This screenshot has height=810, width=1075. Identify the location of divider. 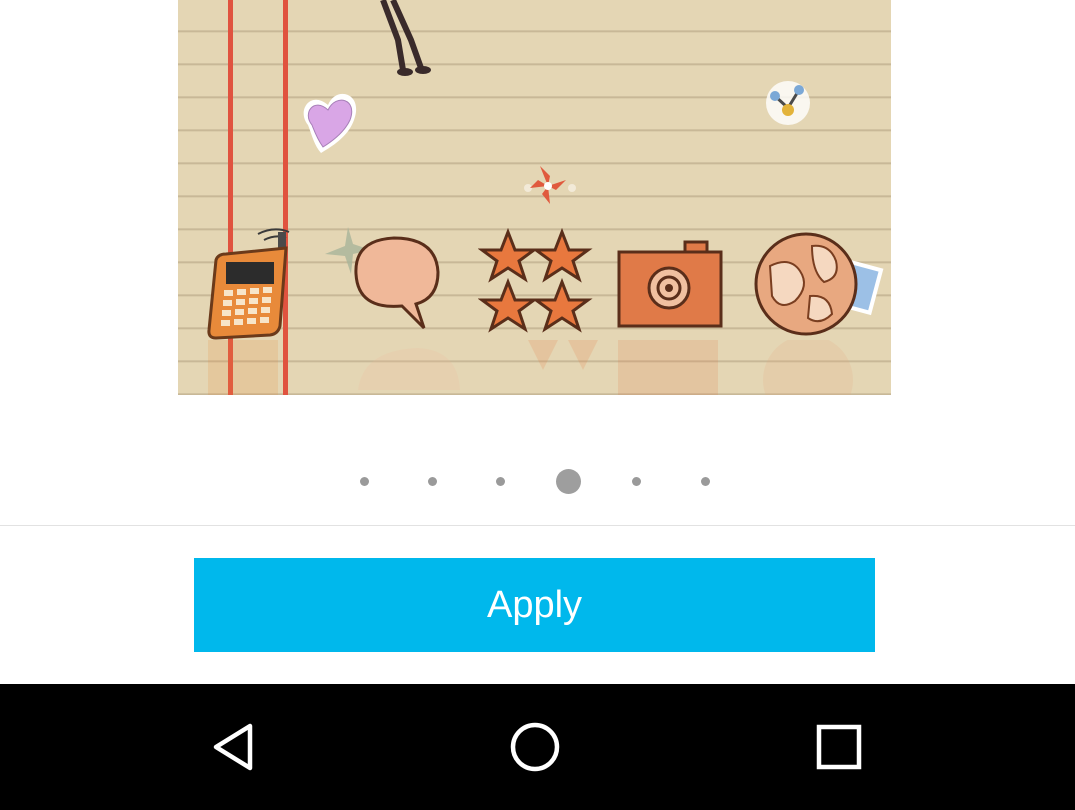
(537, 525).